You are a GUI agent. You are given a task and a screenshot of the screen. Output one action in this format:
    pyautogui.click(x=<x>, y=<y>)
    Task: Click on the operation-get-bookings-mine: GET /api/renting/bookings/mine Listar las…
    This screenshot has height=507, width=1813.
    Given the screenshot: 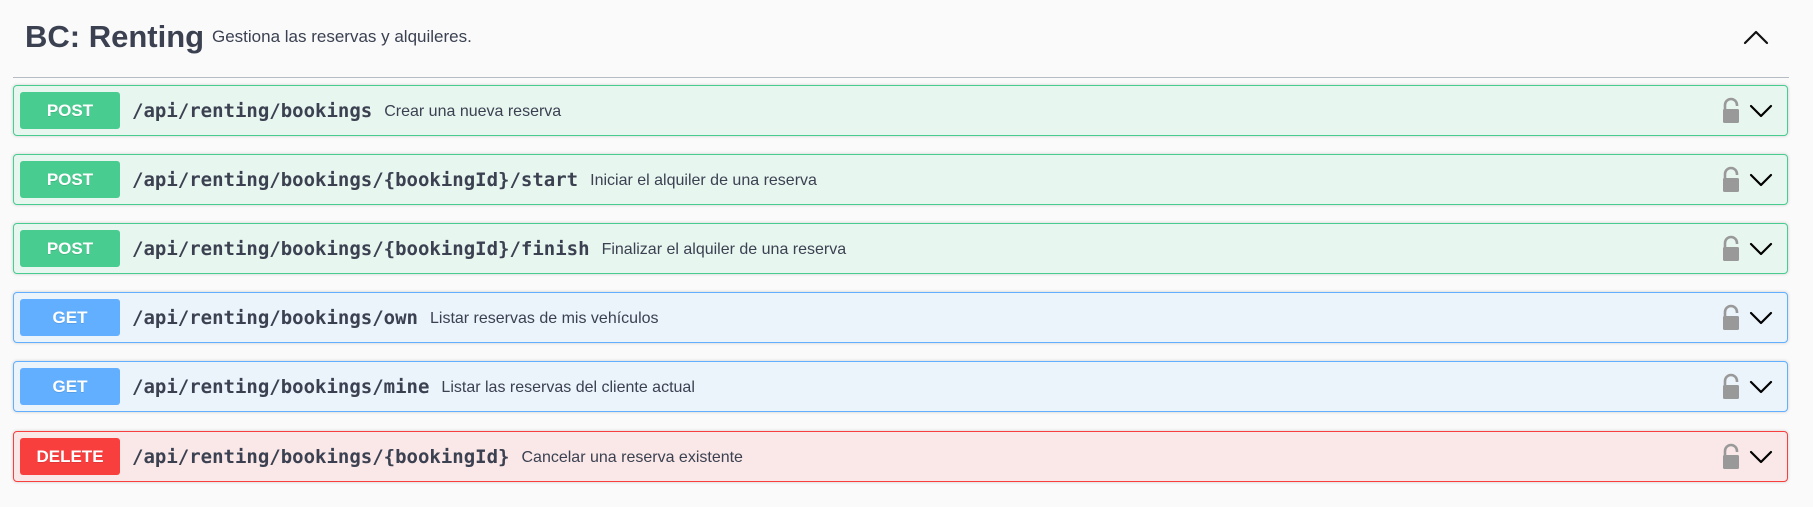 What is the action you would take?
    pyautogui.click(x=900, y=386)
    